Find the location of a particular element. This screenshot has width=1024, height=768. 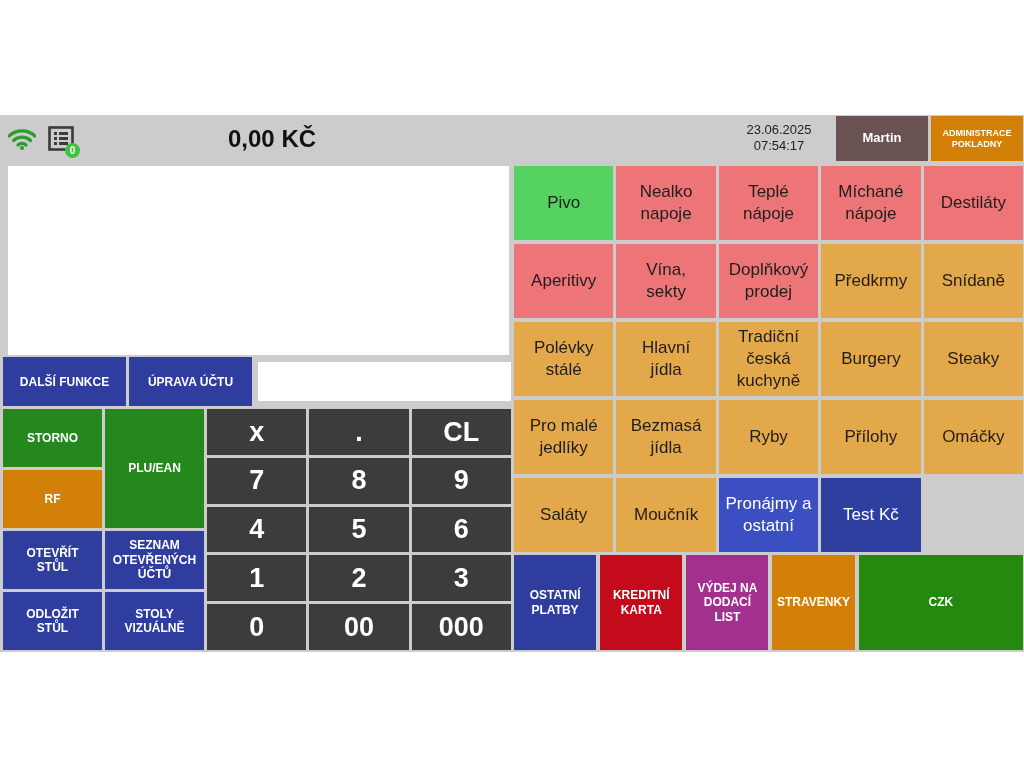

category-button: Přílohy is located at coordinates (871, 437).